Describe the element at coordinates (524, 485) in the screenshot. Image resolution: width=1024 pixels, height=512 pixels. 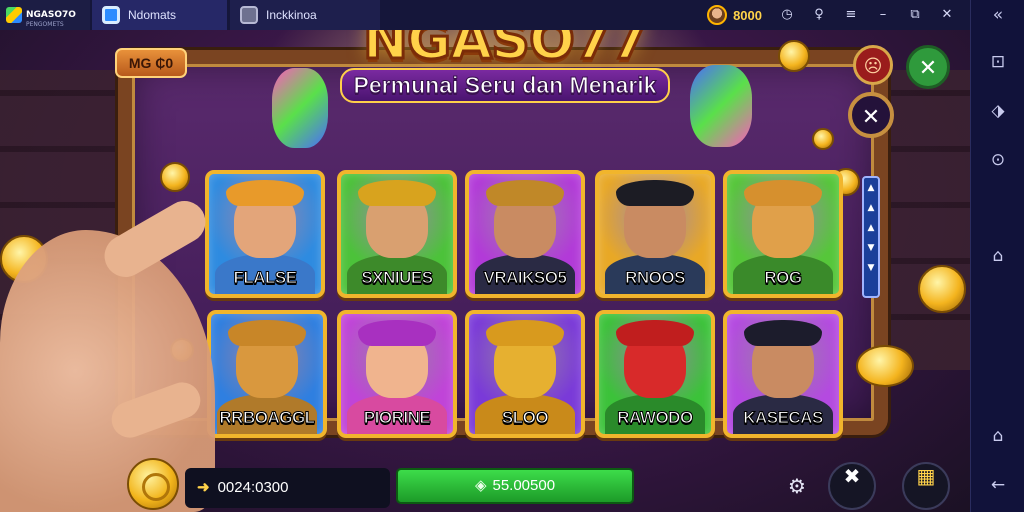
I see `win-value: 55.00500` at that location.